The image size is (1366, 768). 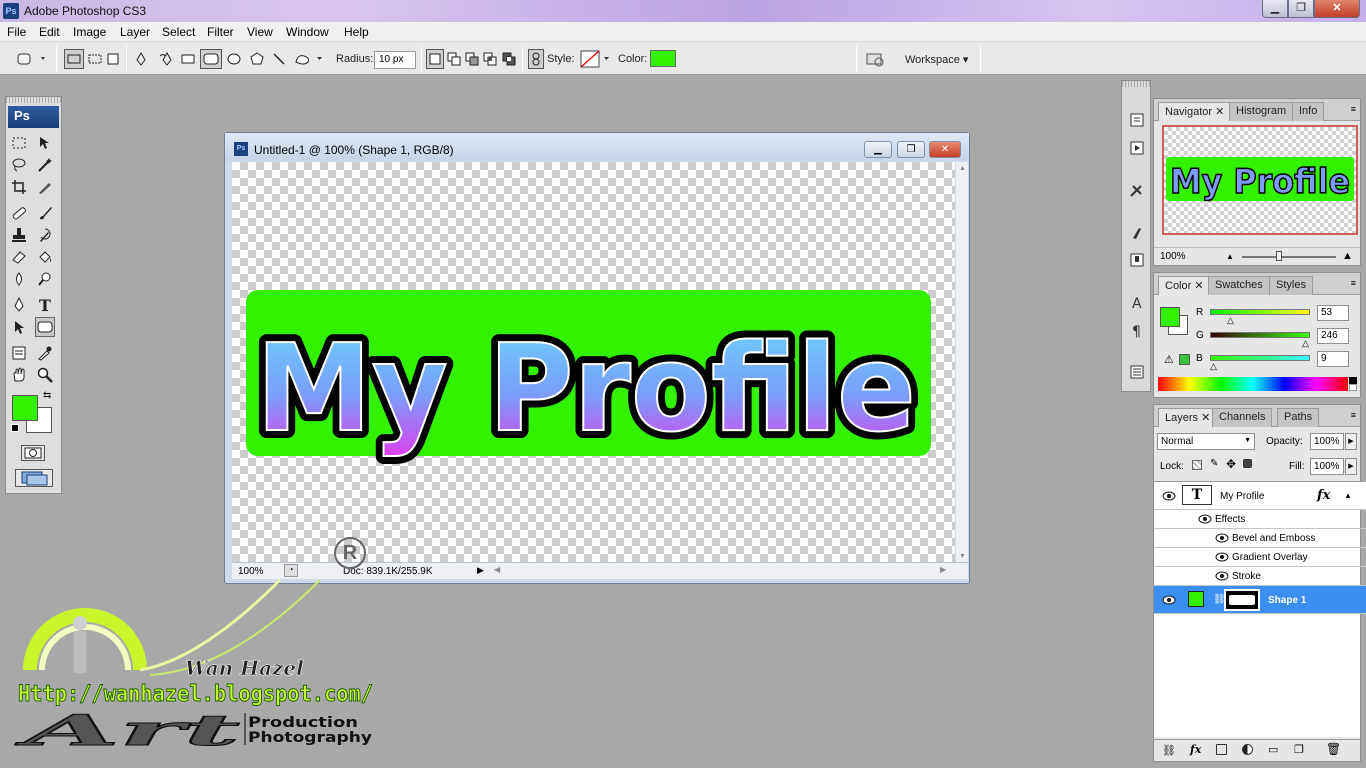 I want to click on screen-mode-icon, so click(x=34, y=478).